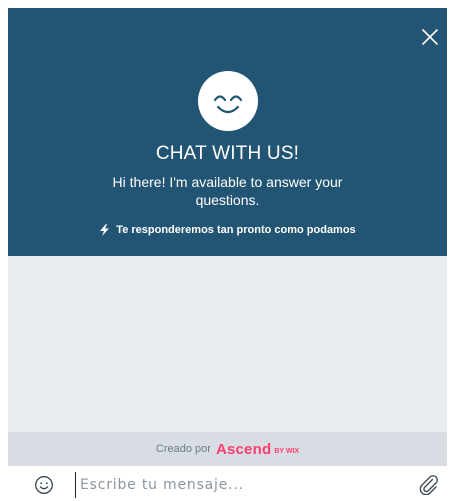 This screenshot has height=501, width=455. What do you see at coordinates (243, 449) in the screenshot?
I see `brand-logo: Ascend` at bounding box center [243, 449].